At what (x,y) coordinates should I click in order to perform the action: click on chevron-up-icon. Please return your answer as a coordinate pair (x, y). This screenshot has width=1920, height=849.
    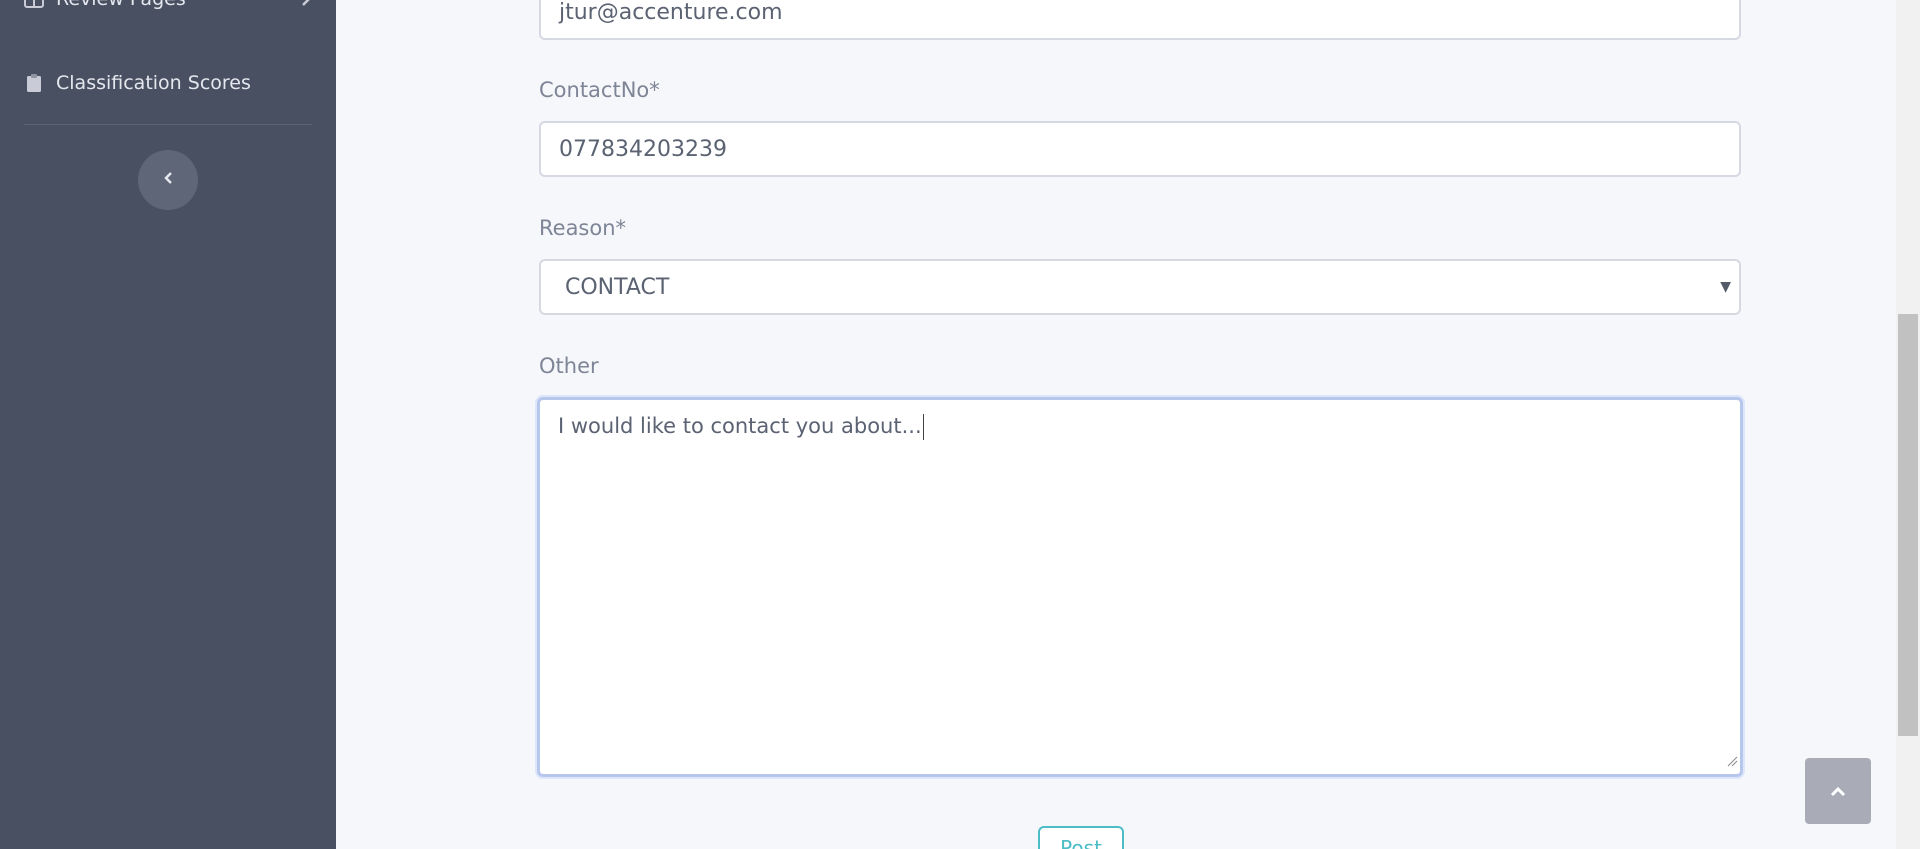
    Looking at the image, I should click on (1838, 791).